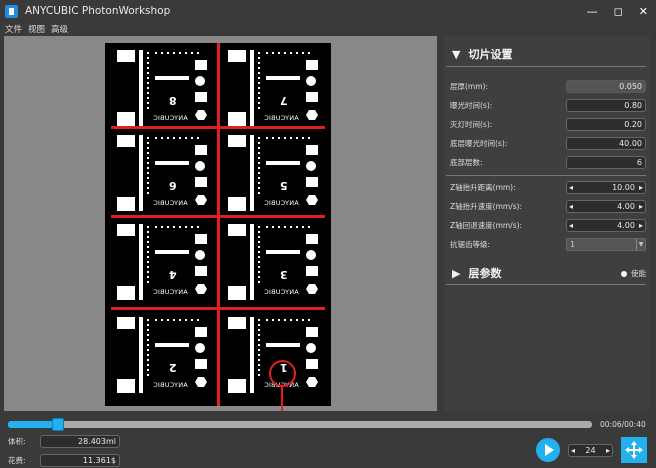  Describe the element at coordinates (13, 29) in the screenshot. I see `menu-file: 文件` at that location.